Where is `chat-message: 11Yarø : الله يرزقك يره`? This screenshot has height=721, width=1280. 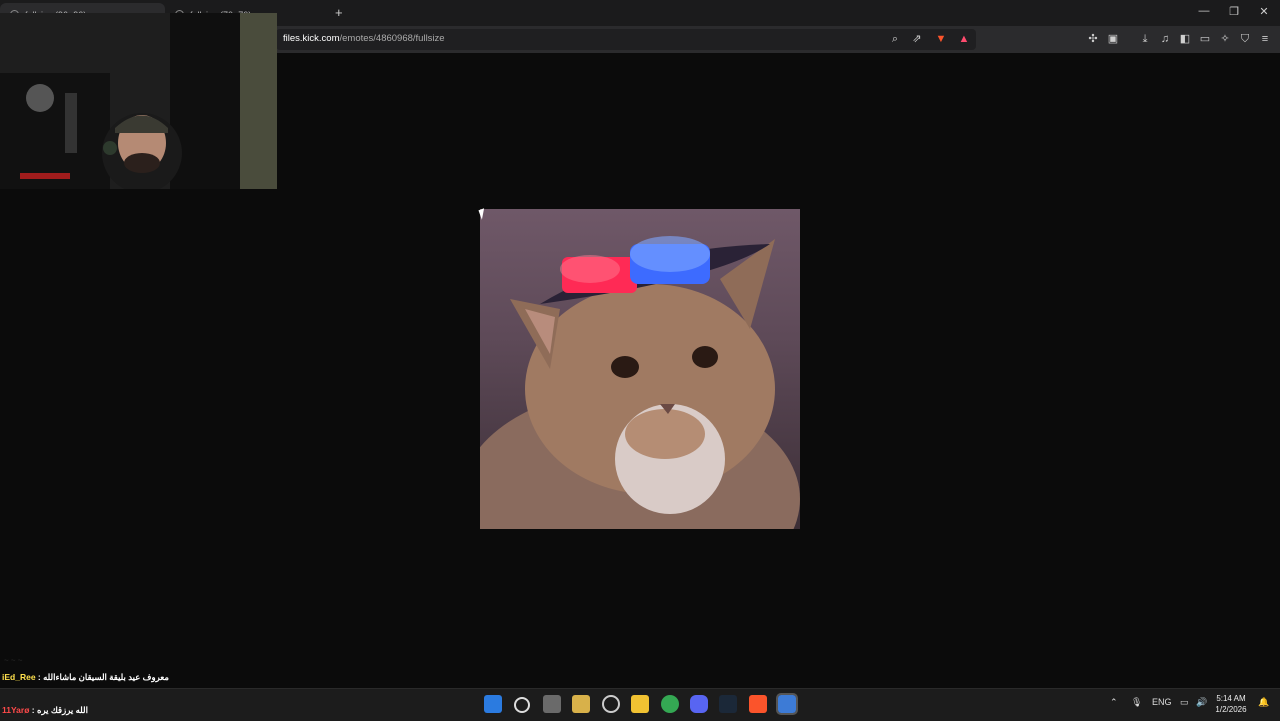
chat-message: 11Yarø : الله يرزقك يره is located at coordinates (45, 710).